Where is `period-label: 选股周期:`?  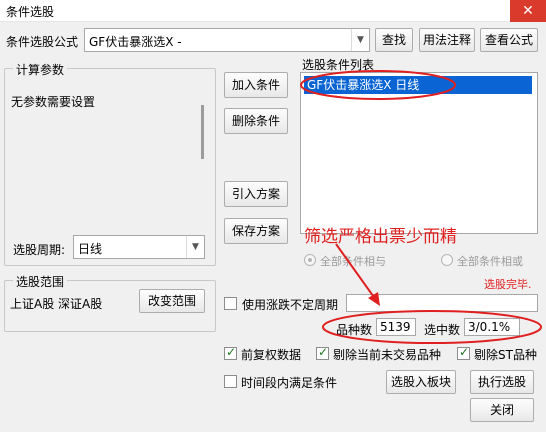
period-label: 选股周期: is located at coordinates (39, 250).